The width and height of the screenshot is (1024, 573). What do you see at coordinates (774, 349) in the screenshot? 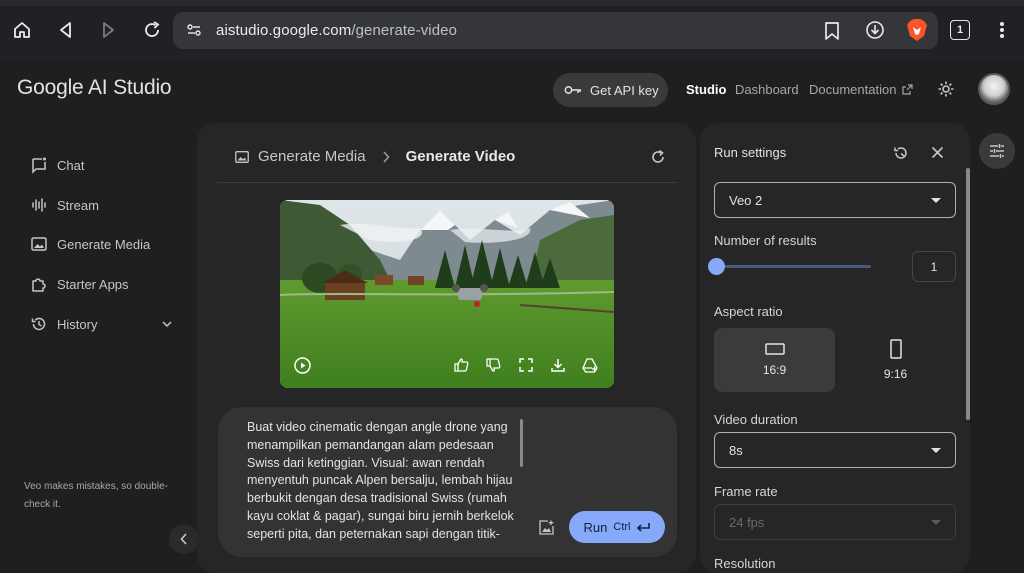
I see `landscape-icon` at bounding box center [774, 349].